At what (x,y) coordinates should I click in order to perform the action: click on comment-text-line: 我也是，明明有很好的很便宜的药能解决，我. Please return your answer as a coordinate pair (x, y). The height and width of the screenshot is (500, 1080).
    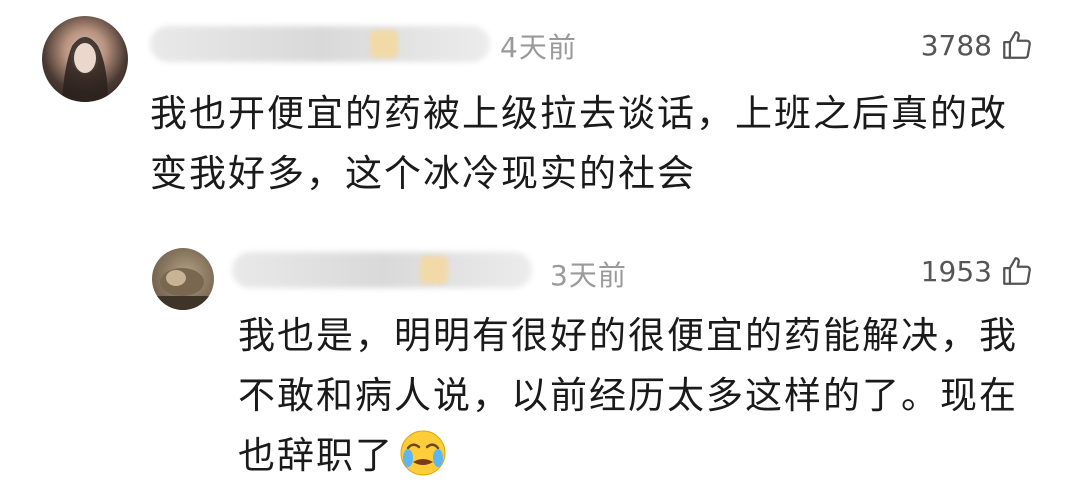
    Looking at the image, I should click on (628, 335).